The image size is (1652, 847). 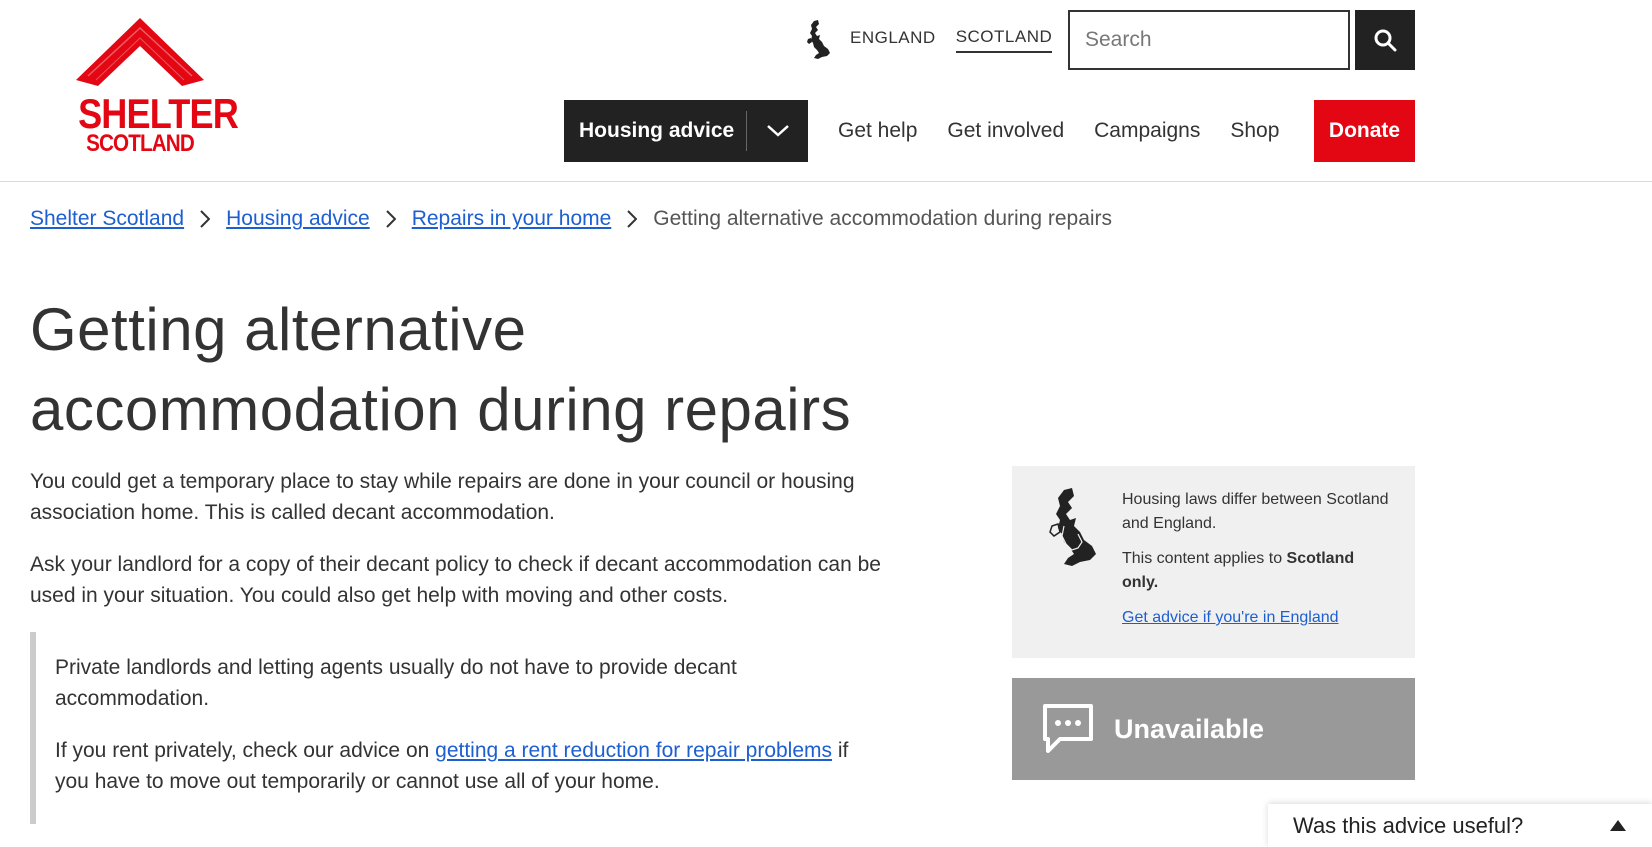 I want to click on region-england-link: ENGLAND, so click(x=893, y=40).